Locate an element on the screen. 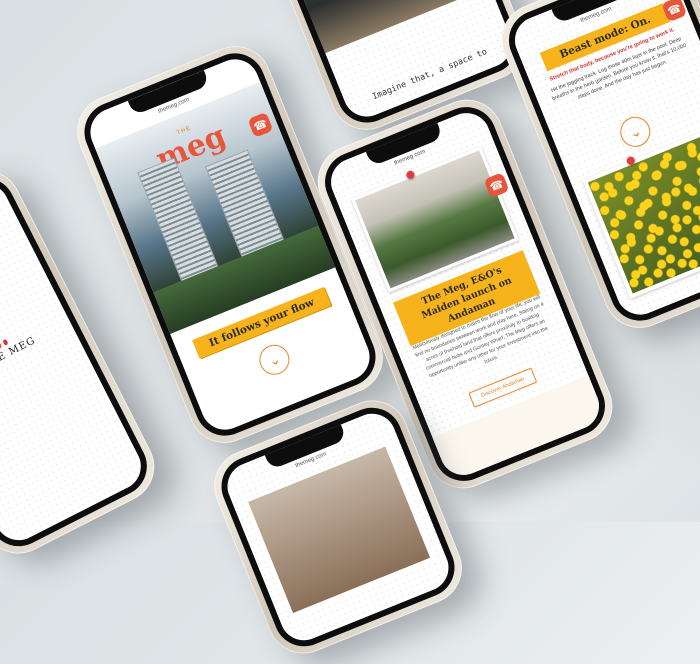 The height and width of the screenshot is (664, 700). brand-logo: THE MEG is located at coordinates (19, 349).